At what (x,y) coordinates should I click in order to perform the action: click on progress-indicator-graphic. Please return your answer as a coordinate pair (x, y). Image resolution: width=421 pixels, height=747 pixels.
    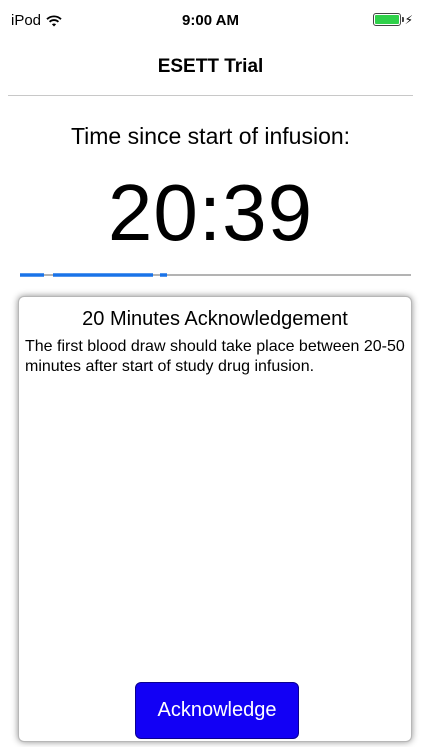
    Looking at the image, I should click on (215, 275).